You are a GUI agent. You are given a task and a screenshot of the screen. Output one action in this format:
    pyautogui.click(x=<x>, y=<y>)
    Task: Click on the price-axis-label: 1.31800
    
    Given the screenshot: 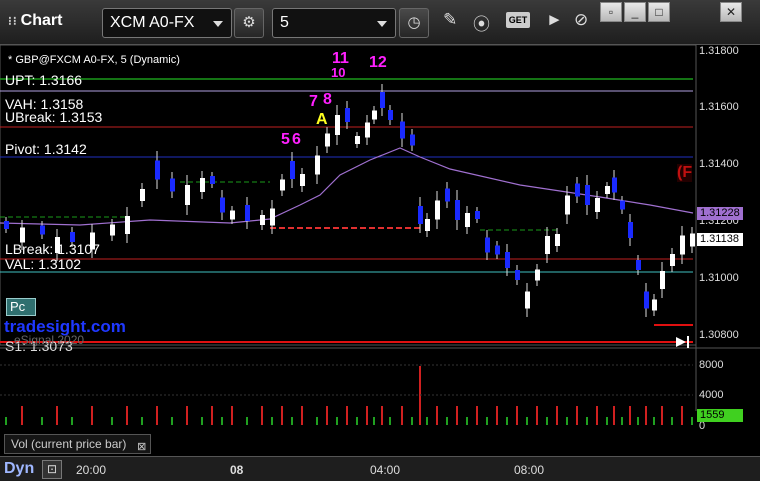 What is the action you would take?
    pyautogui.click(x=719, y=51)
    